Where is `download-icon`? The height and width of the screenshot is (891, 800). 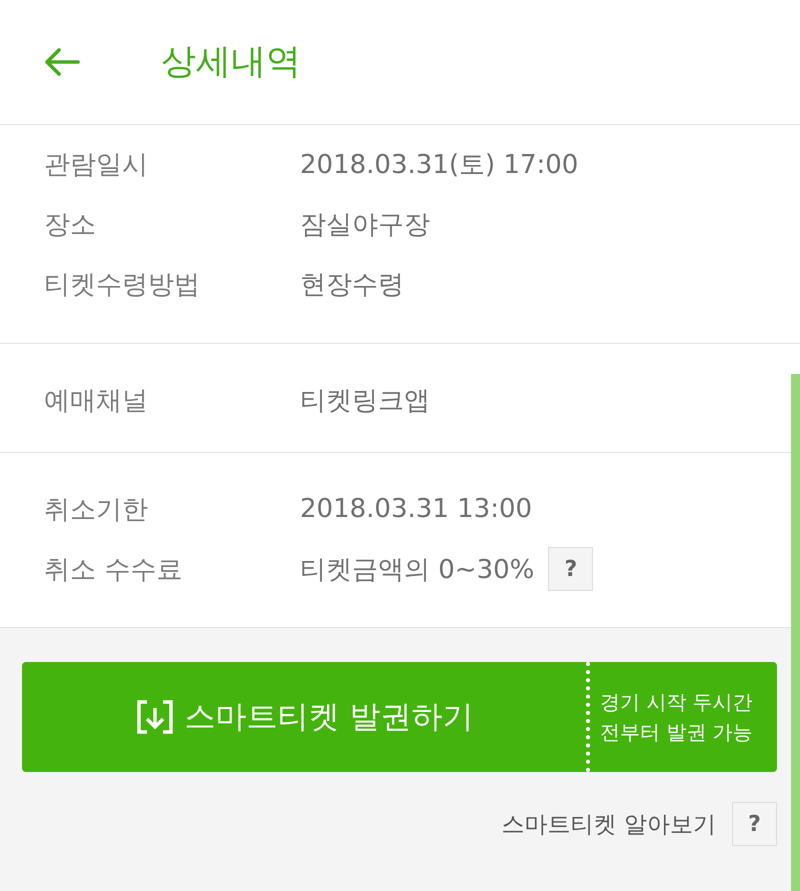 download-icon is located at coordinates (154, 717).